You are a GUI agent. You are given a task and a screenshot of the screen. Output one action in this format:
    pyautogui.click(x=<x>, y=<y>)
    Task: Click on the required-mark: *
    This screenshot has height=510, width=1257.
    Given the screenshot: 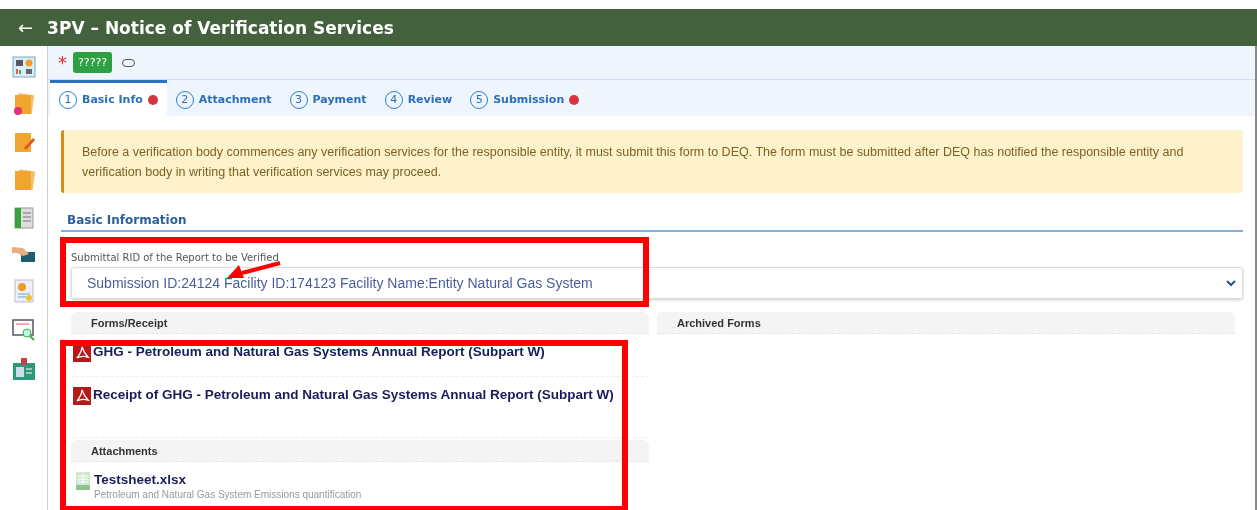 What is the action you would take?
    pyautogui.click(x=62, y=62)
    